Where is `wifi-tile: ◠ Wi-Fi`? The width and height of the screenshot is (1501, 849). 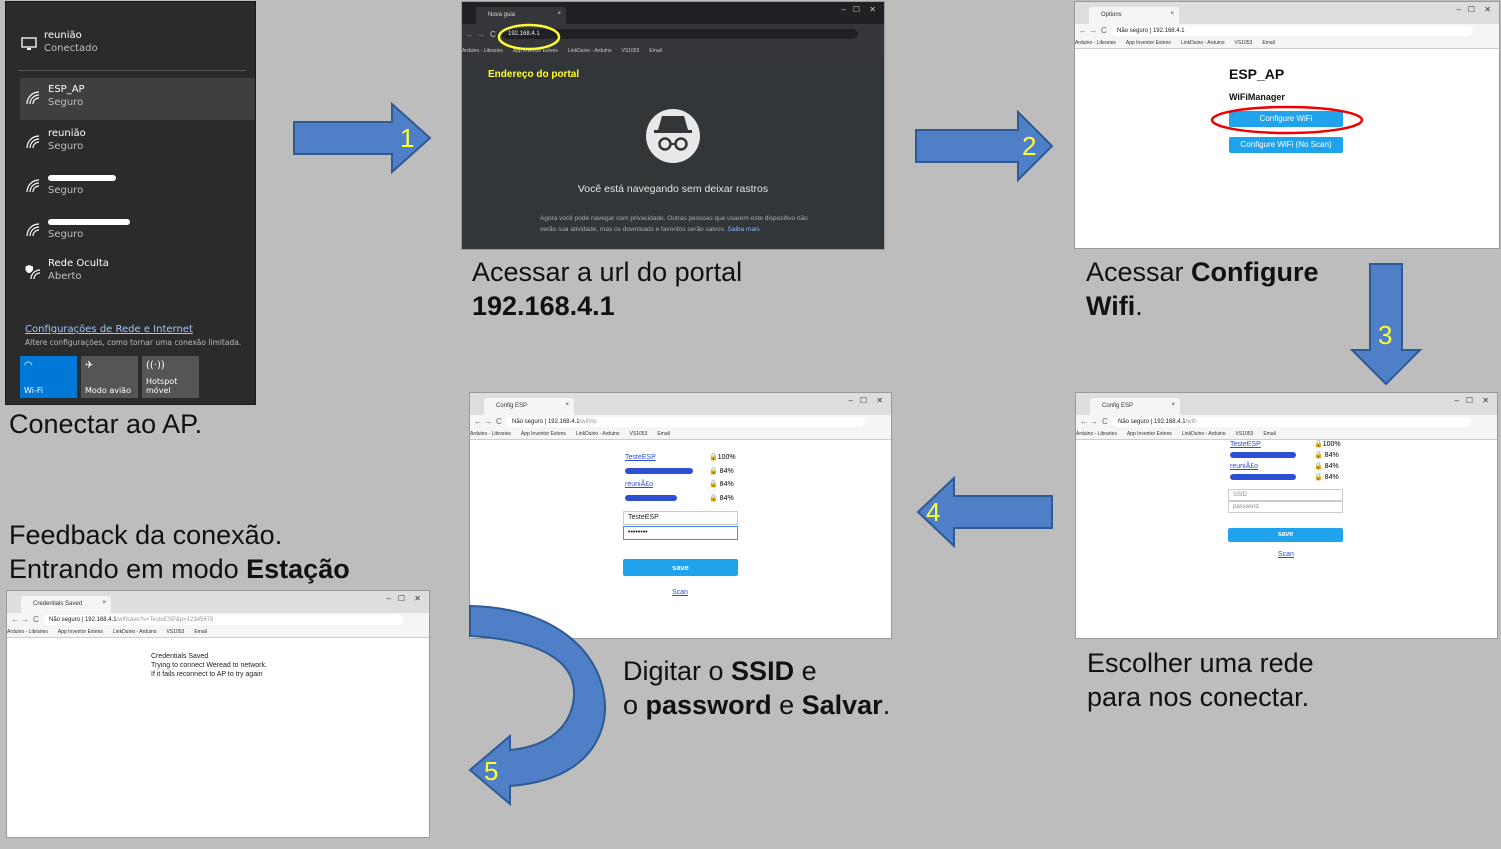
wifi-tile: ◠ Wi-Fi is located at coordinates (48, 377).